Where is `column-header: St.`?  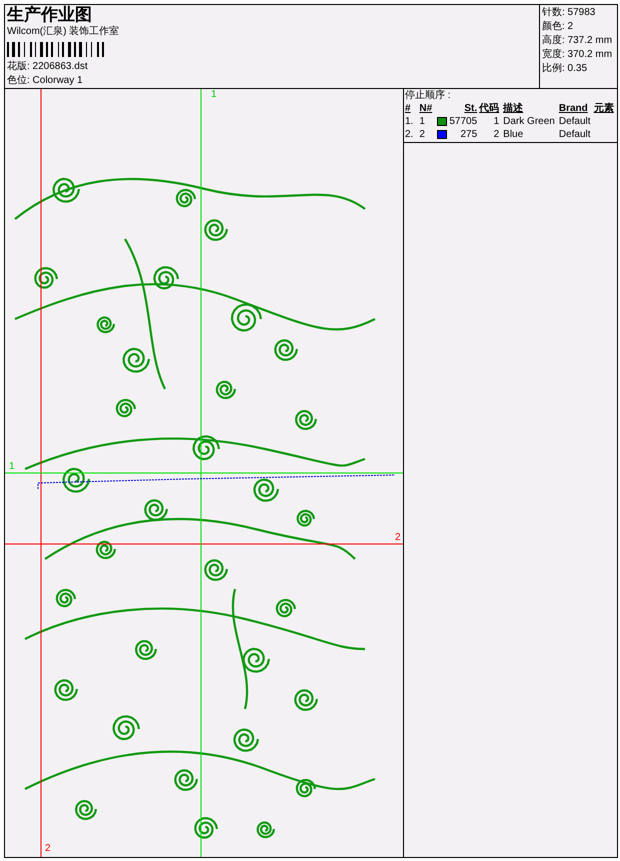
column-header: St. is located at coordinates (470, 108).